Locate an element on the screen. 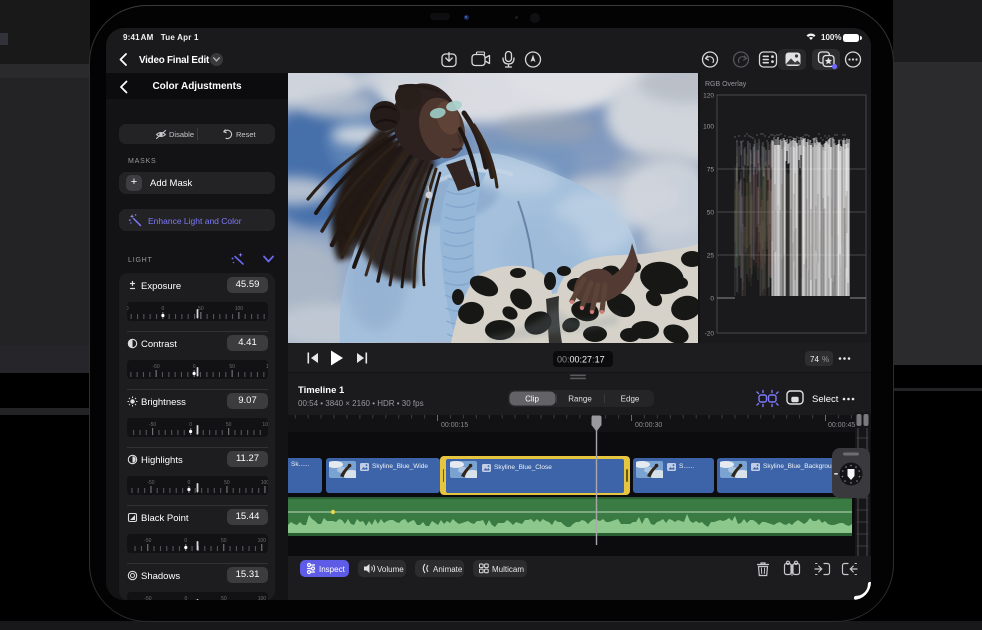  svg-text: Volume is located at coordinates (390, 569).